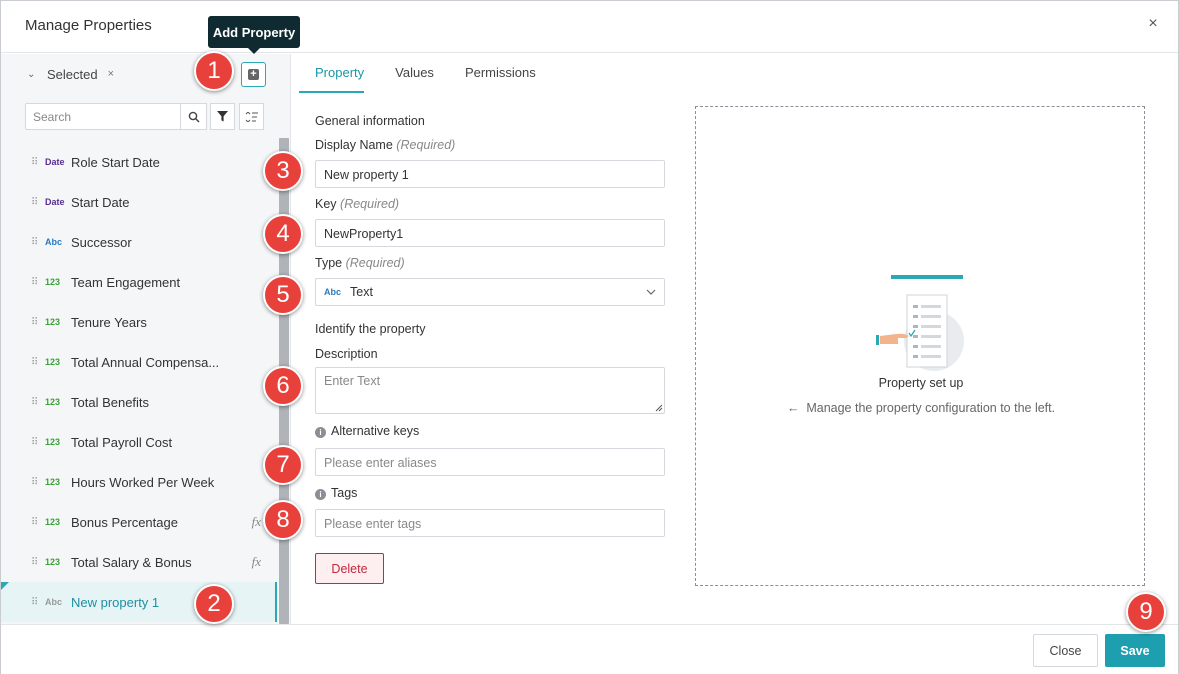 This screenshot has width=1179, height=674. I want to click on list-item: ⠿ 123 Team Engagement, so click(139, 282).